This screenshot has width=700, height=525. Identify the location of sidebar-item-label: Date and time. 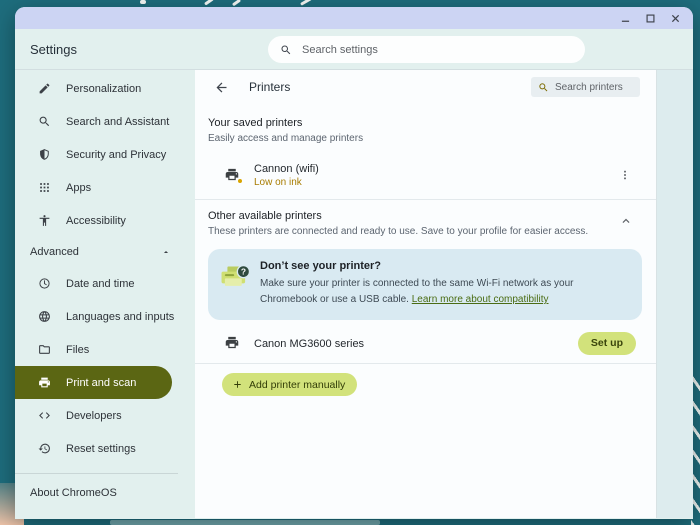
(100, 283).